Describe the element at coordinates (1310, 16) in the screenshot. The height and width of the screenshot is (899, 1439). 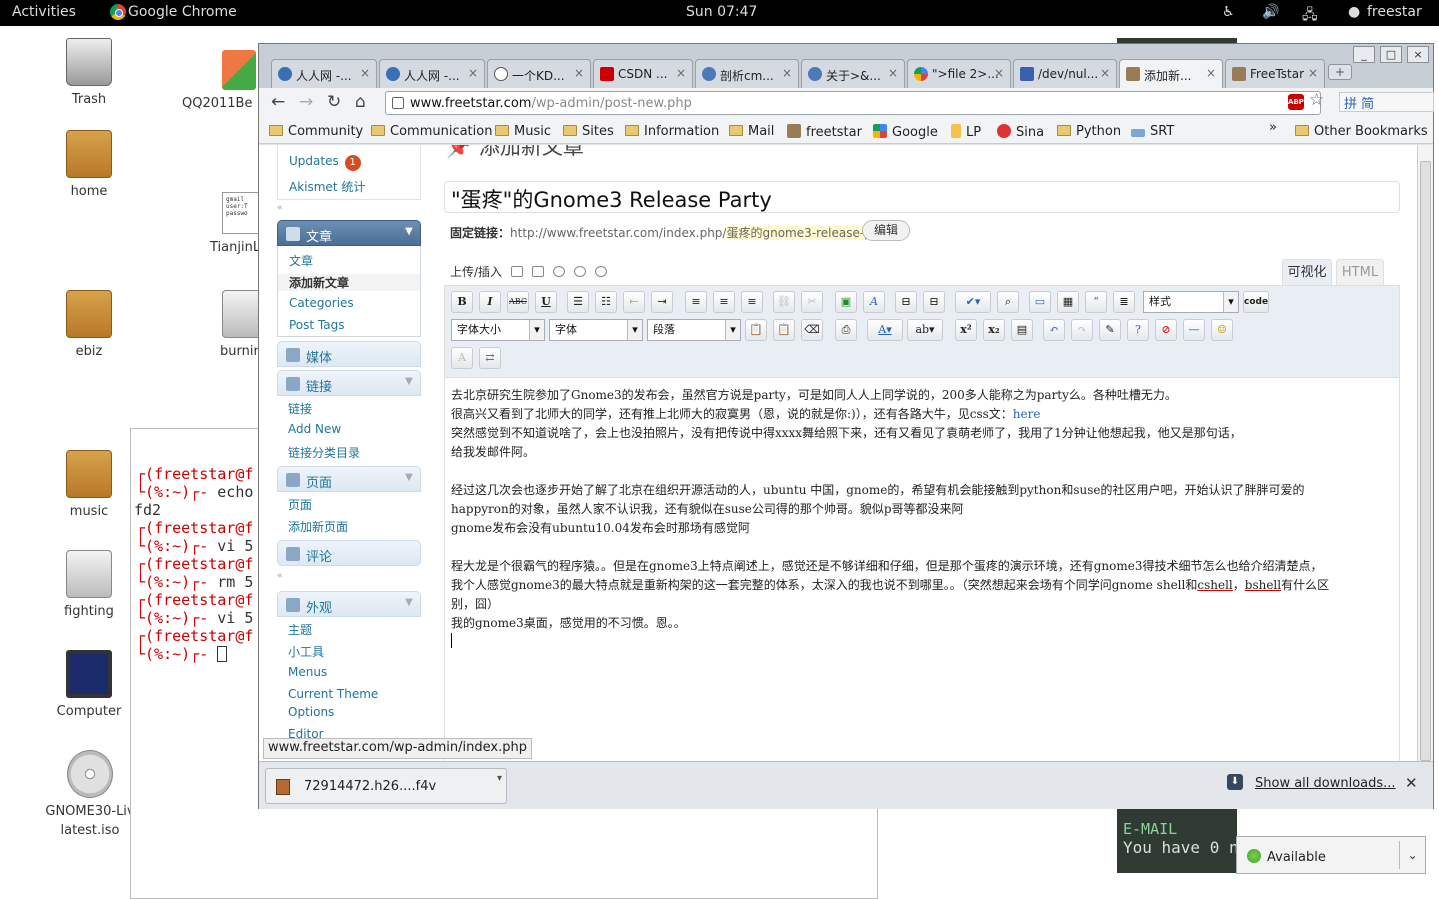
I see `network-icon: 🖧` at that location.